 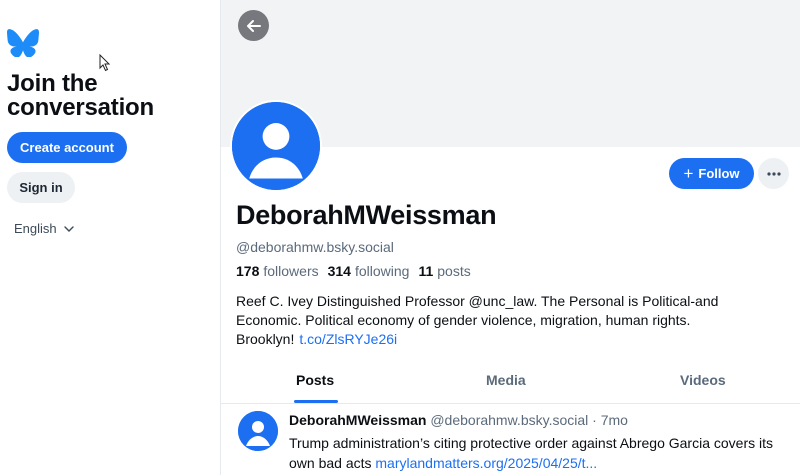 What do you see at coordinates (68, 228) in the screenshot?
I see `chevron-down-icon` at bounding box center [68, 228].